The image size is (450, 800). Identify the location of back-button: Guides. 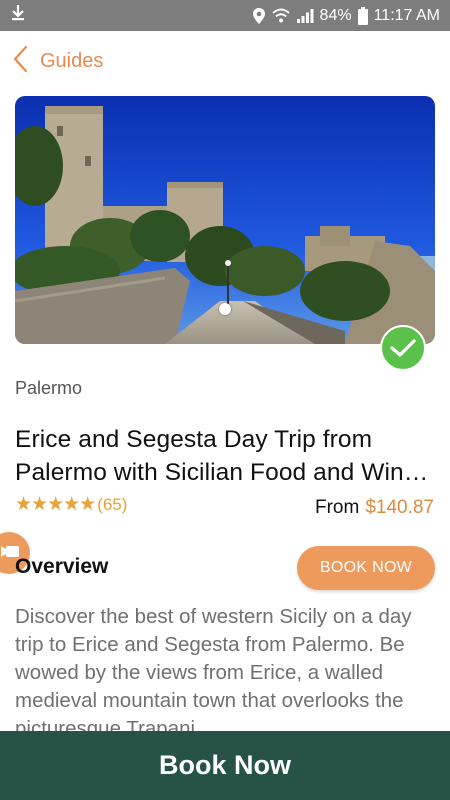
(57, 61).